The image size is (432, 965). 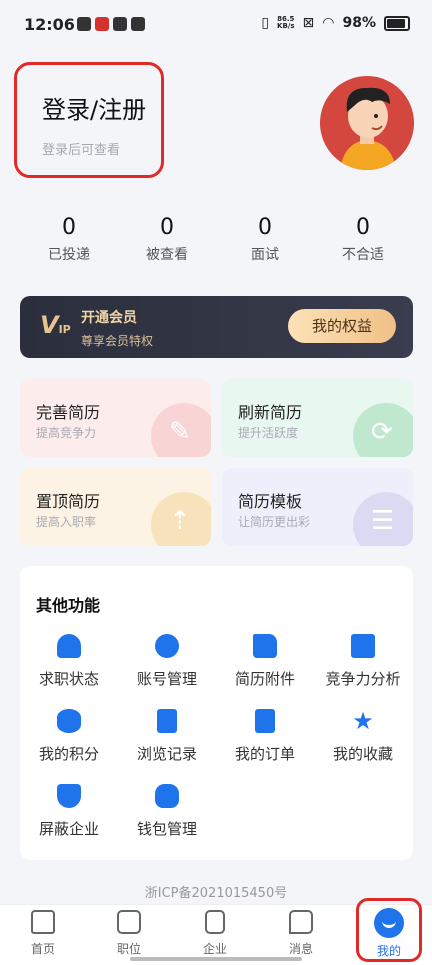 I want to click on vip-banner: VIP 开通会员 尊享会员特权 我的权益, so click(x=216, y=327).